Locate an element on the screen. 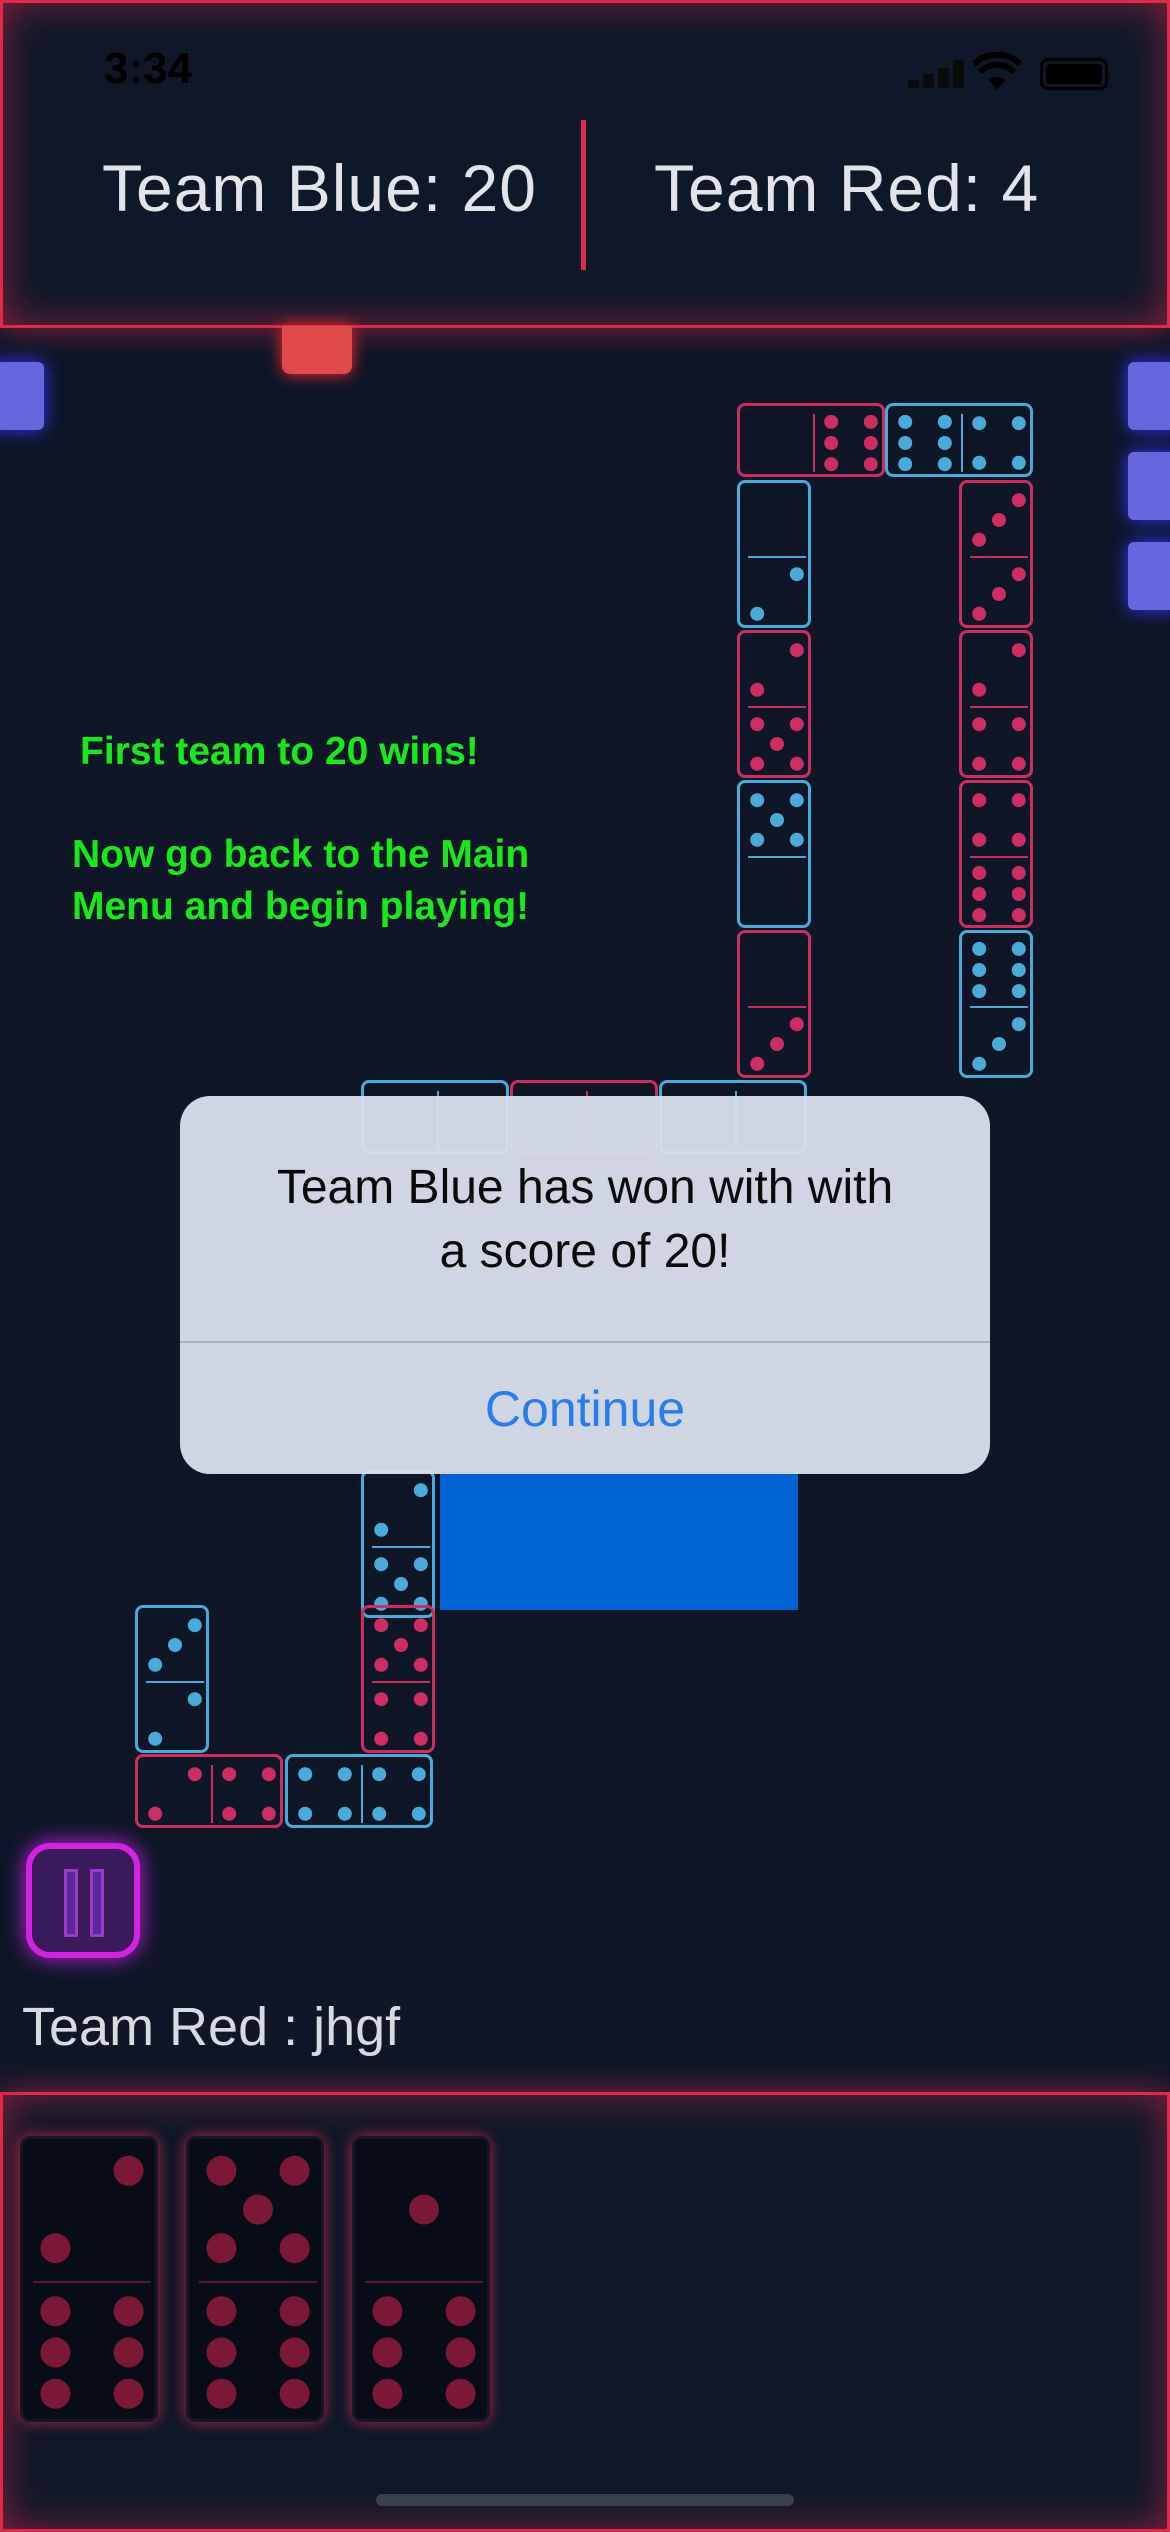  red-turn-marker is located at coordinates (317, 350).